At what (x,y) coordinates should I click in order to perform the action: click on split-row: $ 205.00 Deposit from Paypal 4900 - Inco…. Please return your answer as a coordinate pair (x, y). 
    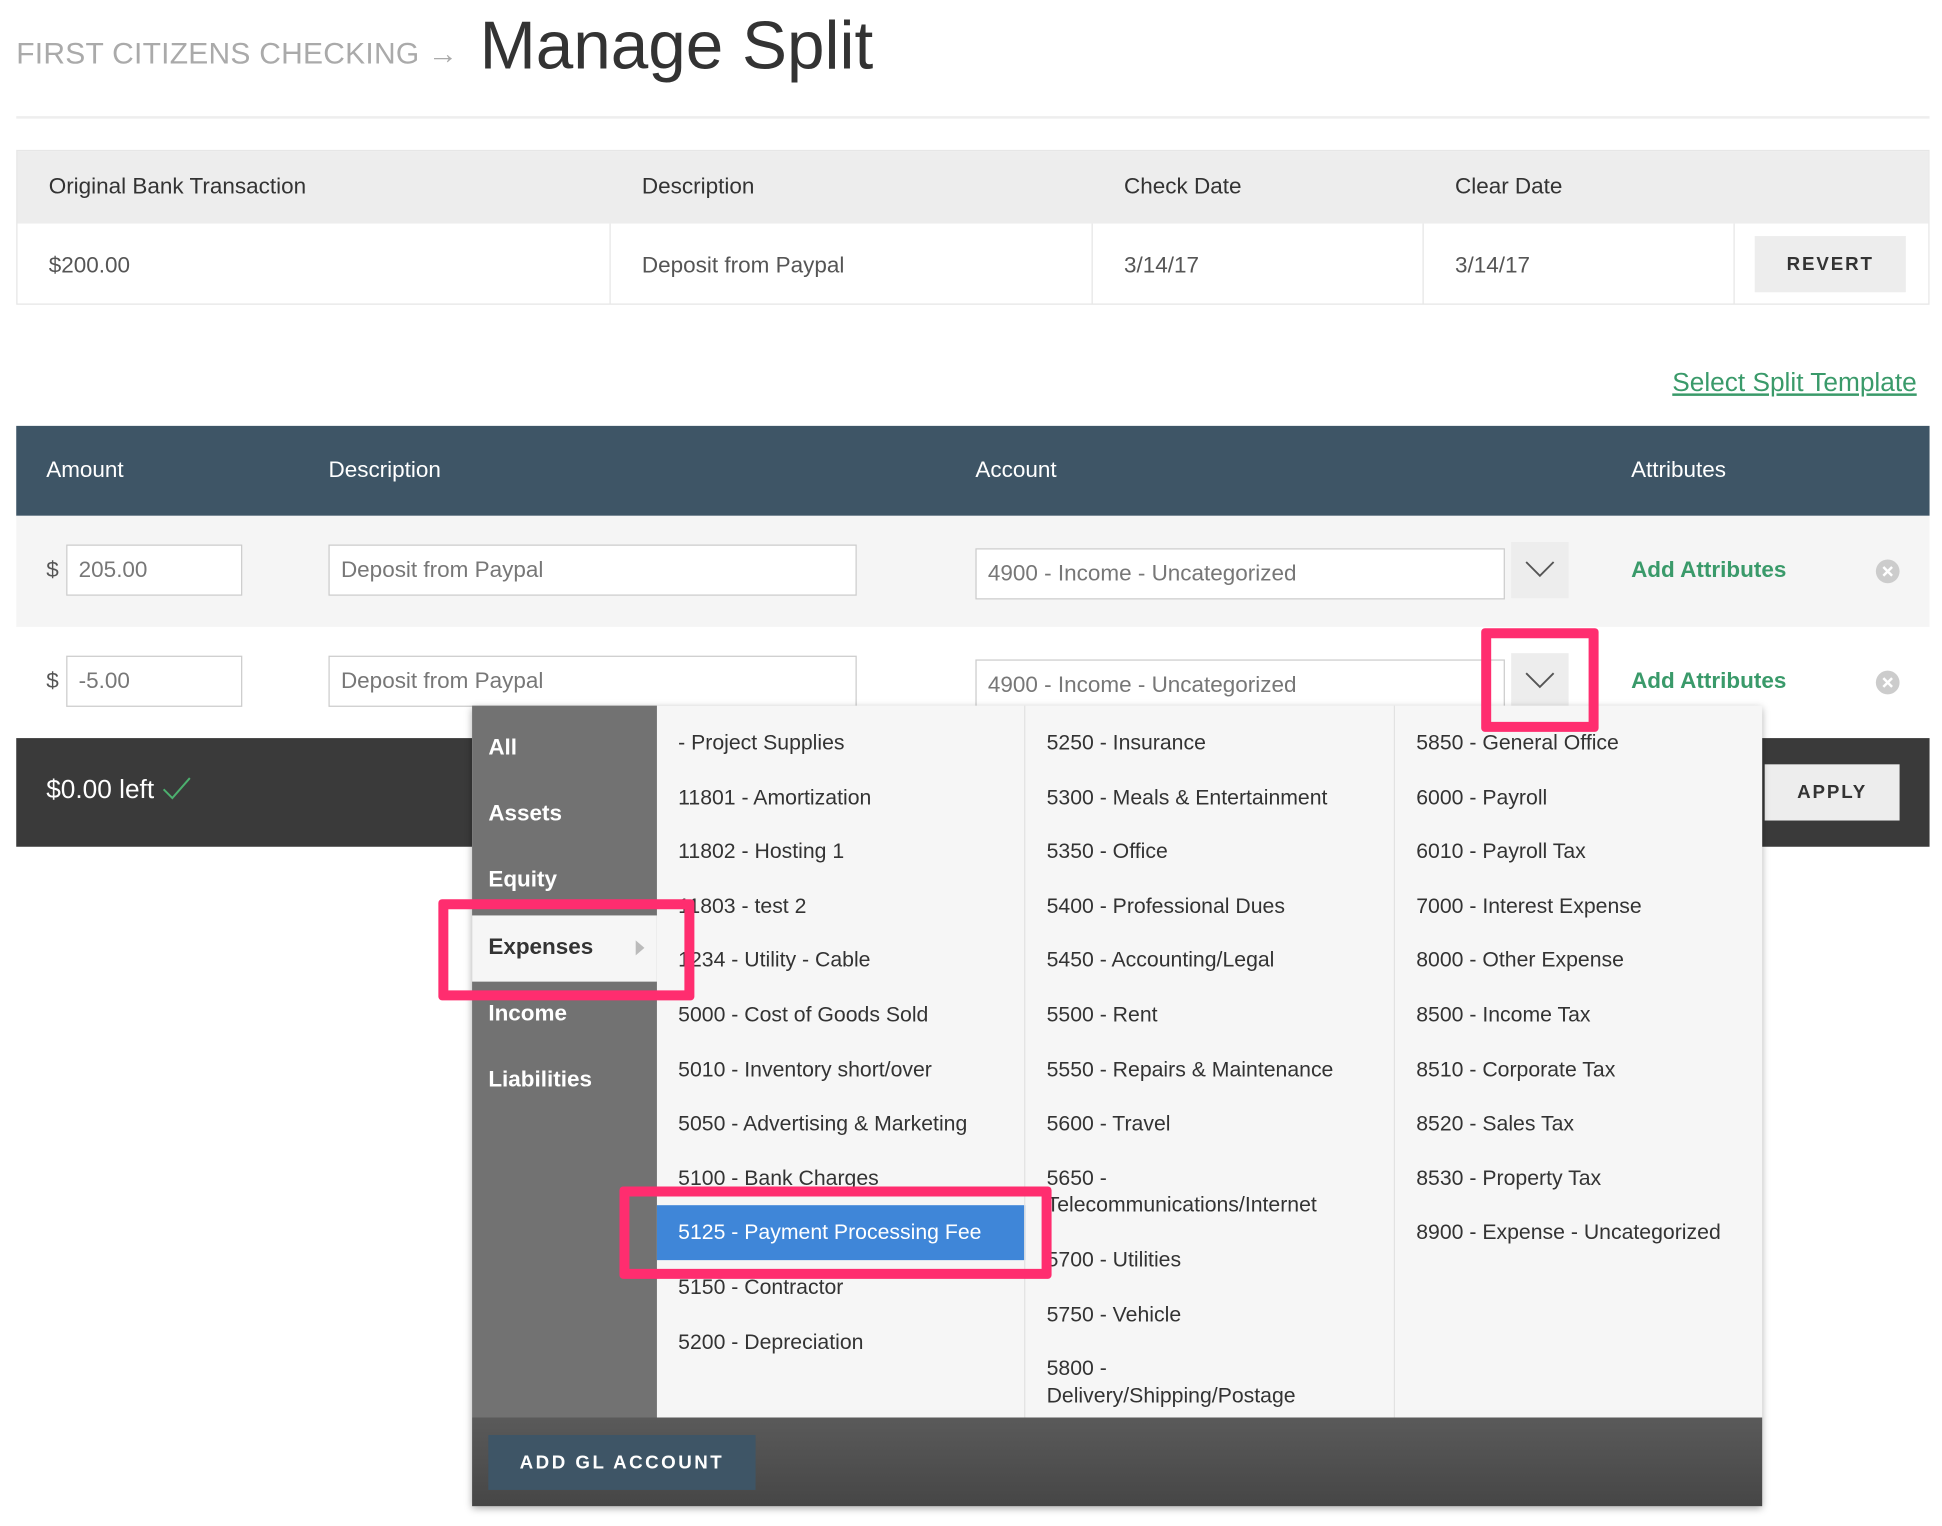
    Looking at the image, I should click on (973, 571).